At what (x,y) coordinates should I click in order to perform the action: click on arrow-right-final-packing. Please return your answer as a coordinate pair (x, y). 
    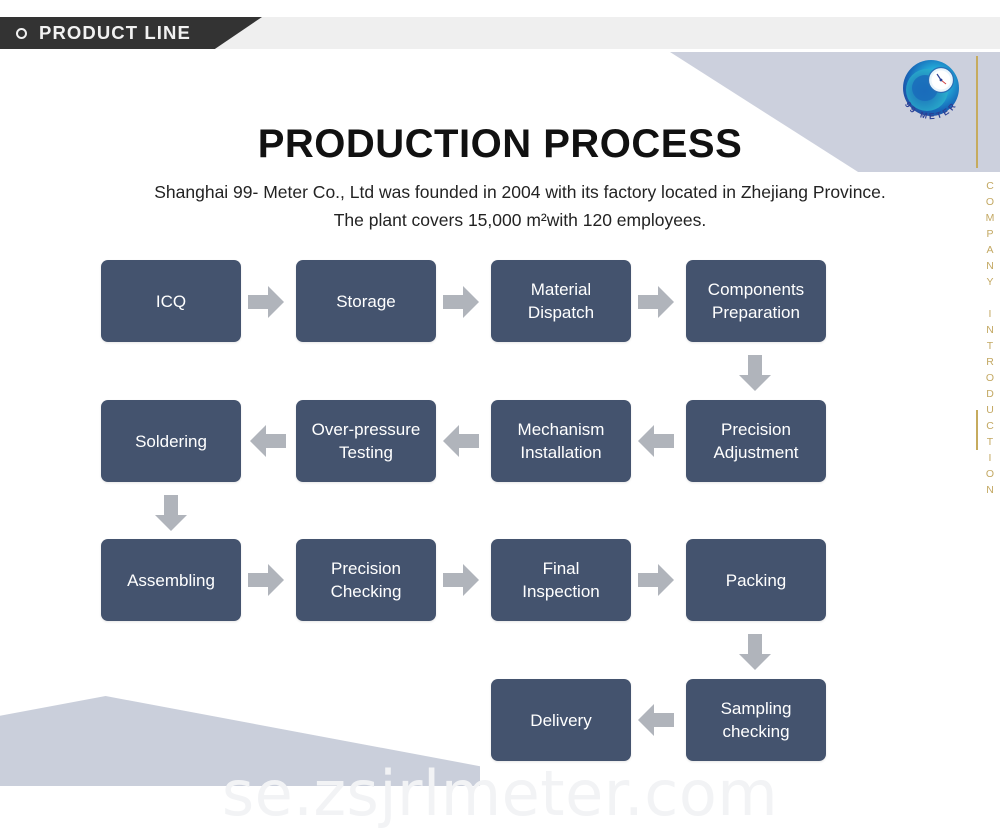
    Looking at the image, I should click on (656, 580).